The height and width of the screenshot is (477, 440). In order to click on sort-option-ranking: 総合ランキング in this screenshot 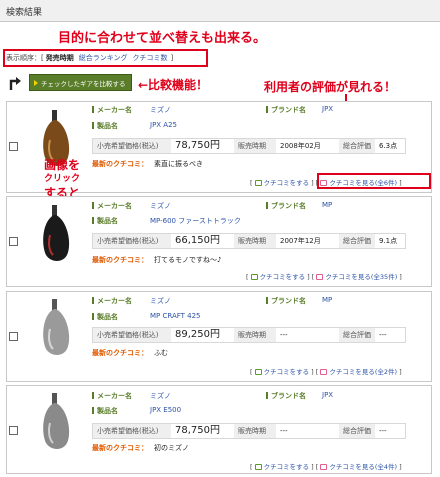, I will do `click(103, 58)`.